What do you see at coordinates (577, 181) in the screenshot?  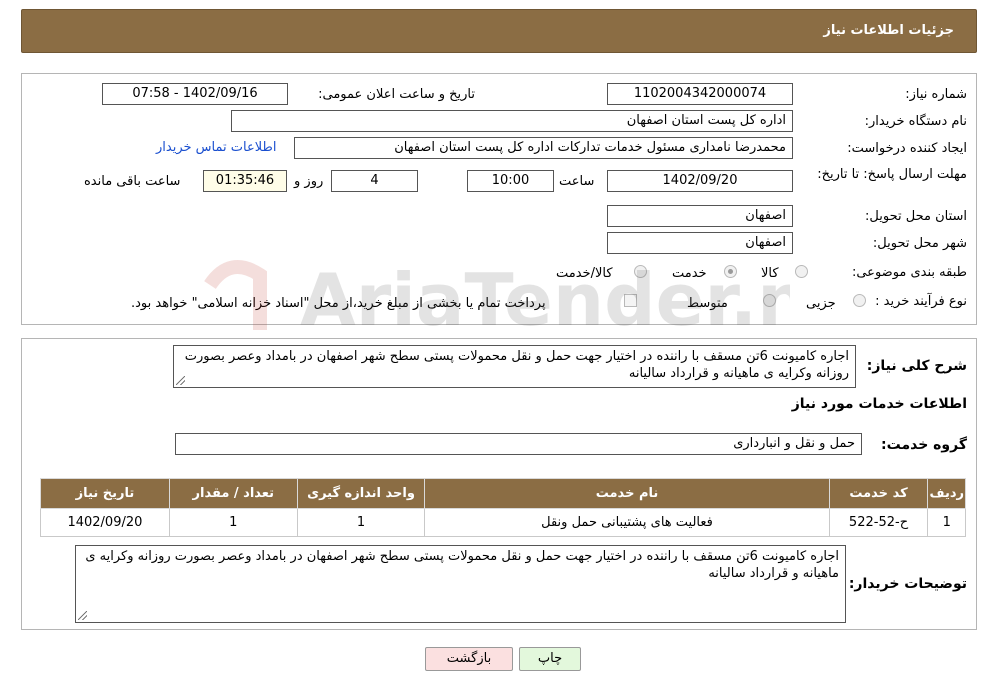 I see `deadline-time-label: ساعت` at bounding box center [577, 181].